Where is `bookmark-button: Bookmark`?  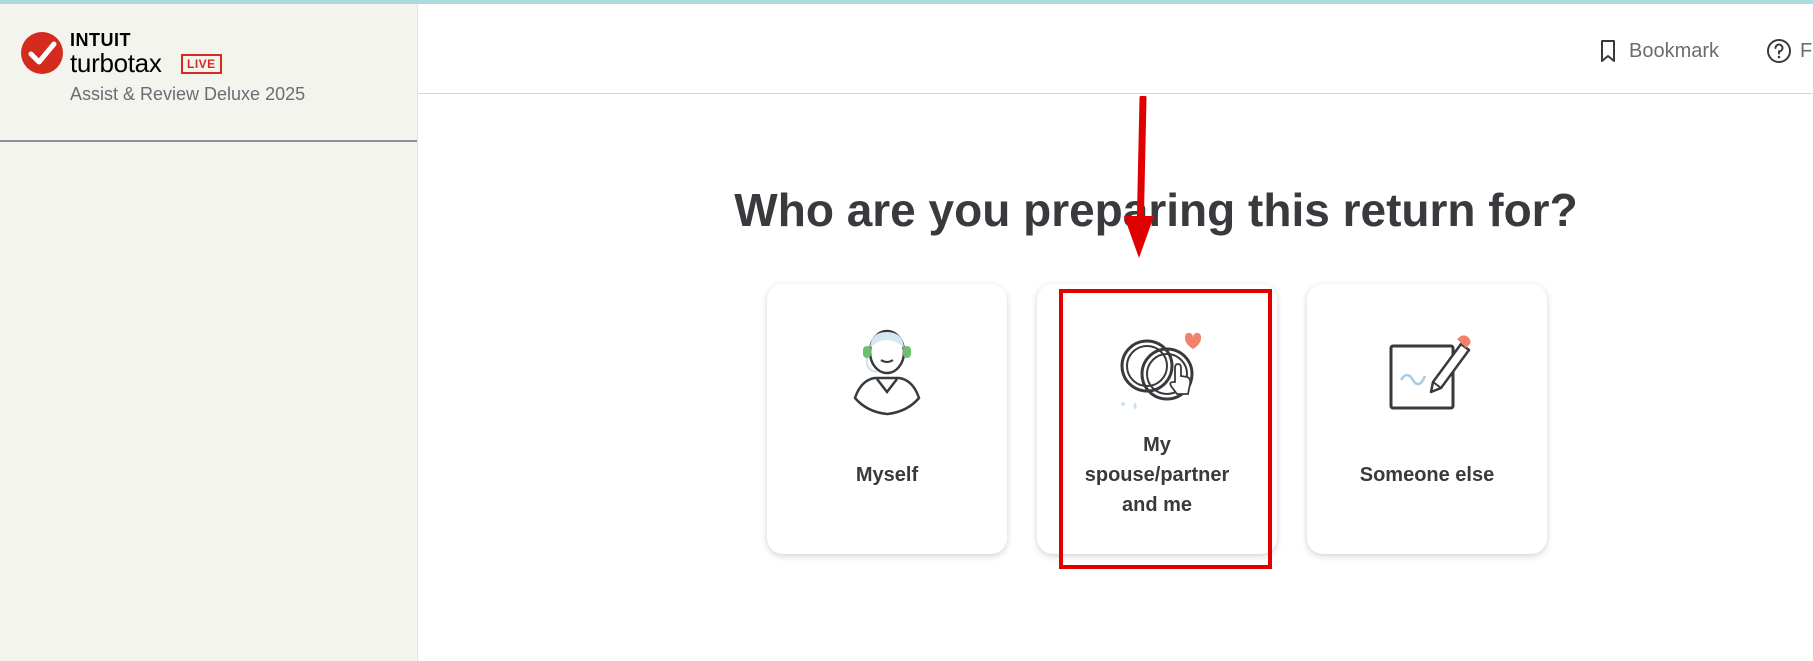 bookmark-button: Bookmark is located at coordinates (1657, 51).